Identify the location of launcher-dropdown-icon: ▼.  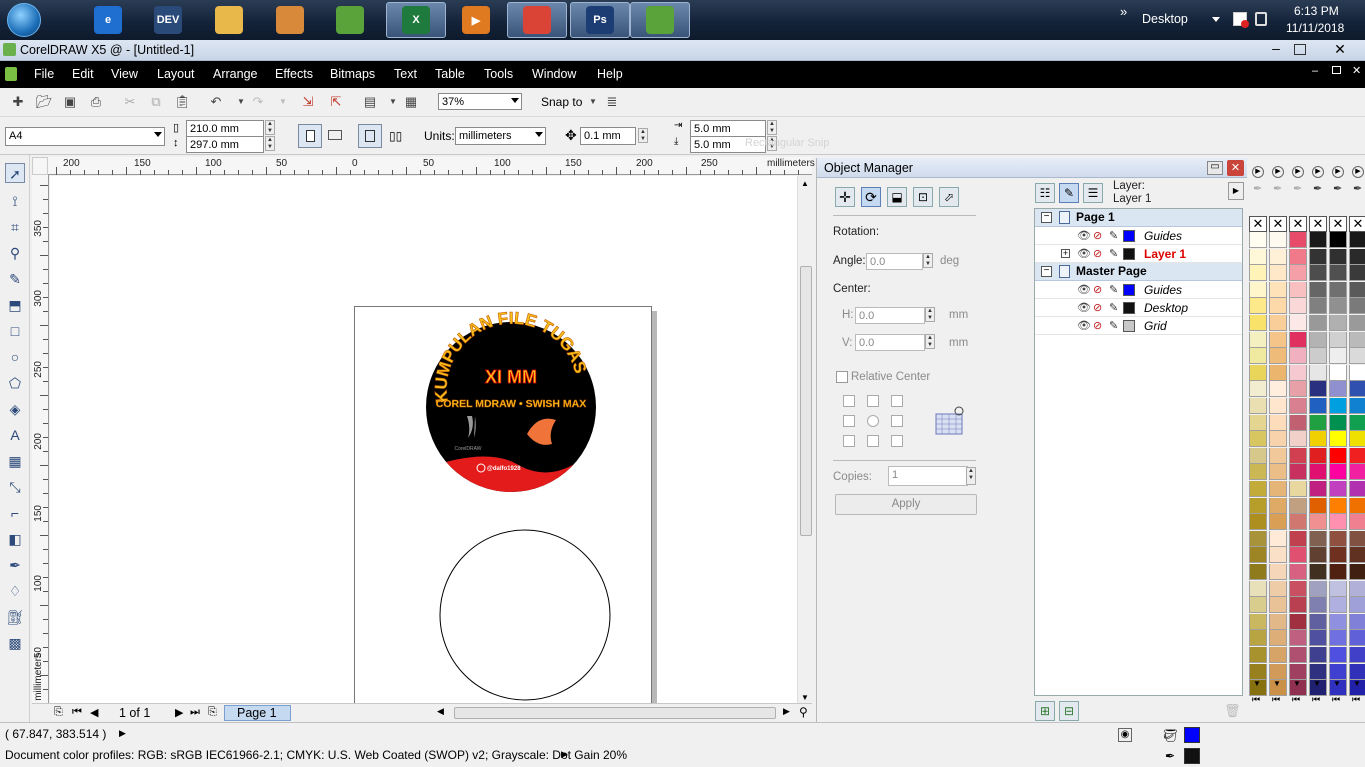
(393, 102).